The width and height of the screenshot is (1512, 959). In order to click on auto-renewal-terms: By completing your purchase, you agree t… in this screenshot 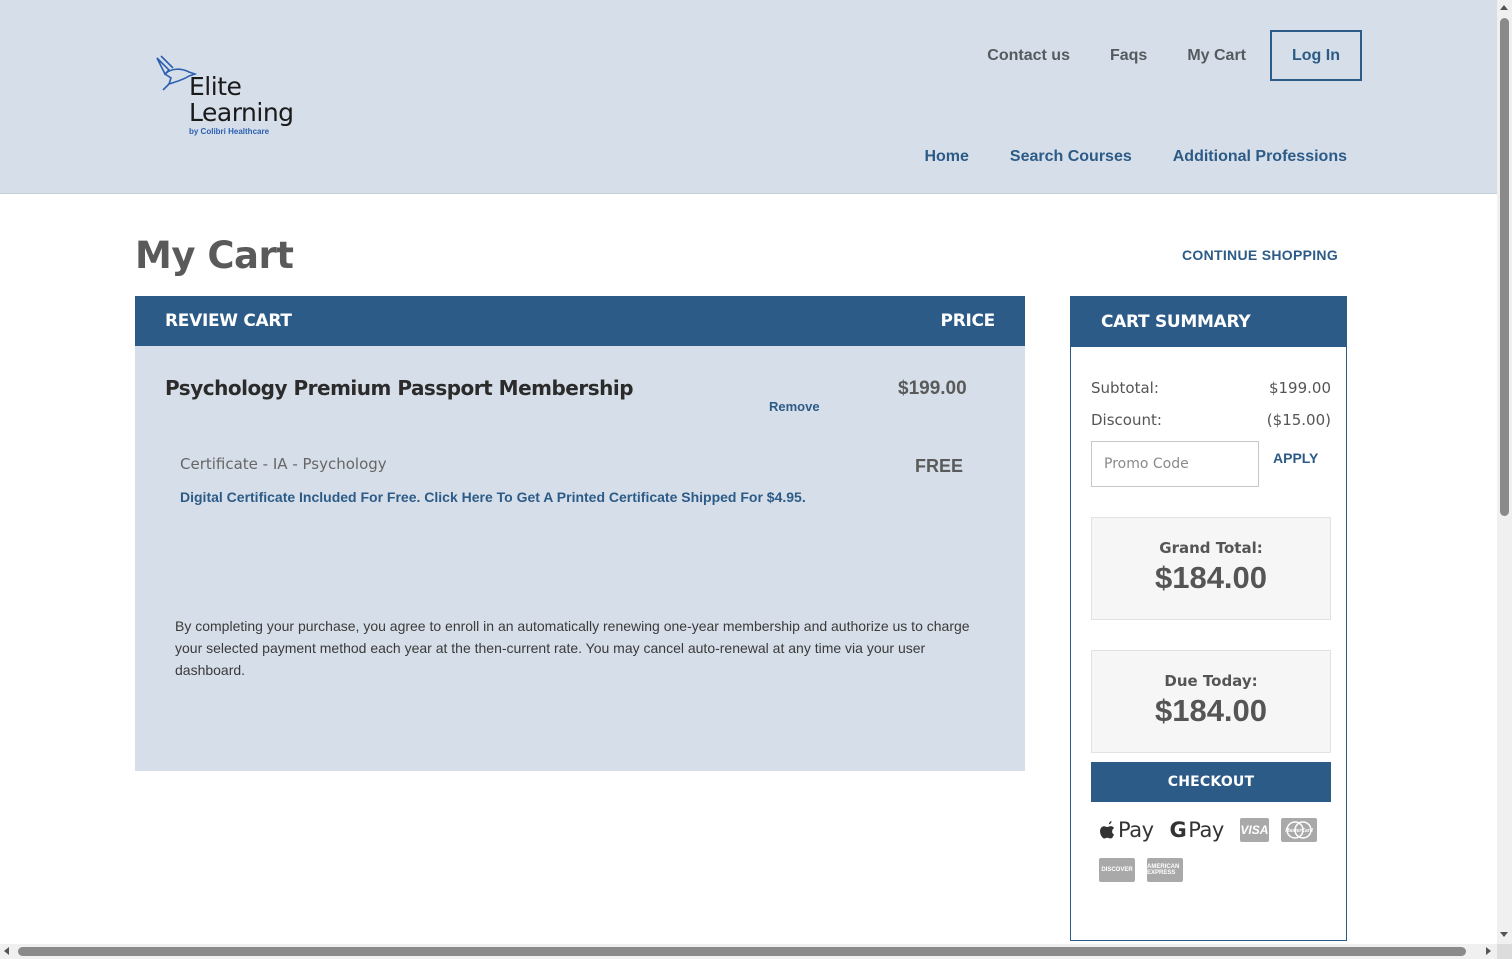, I will do `click(572, 648)`.